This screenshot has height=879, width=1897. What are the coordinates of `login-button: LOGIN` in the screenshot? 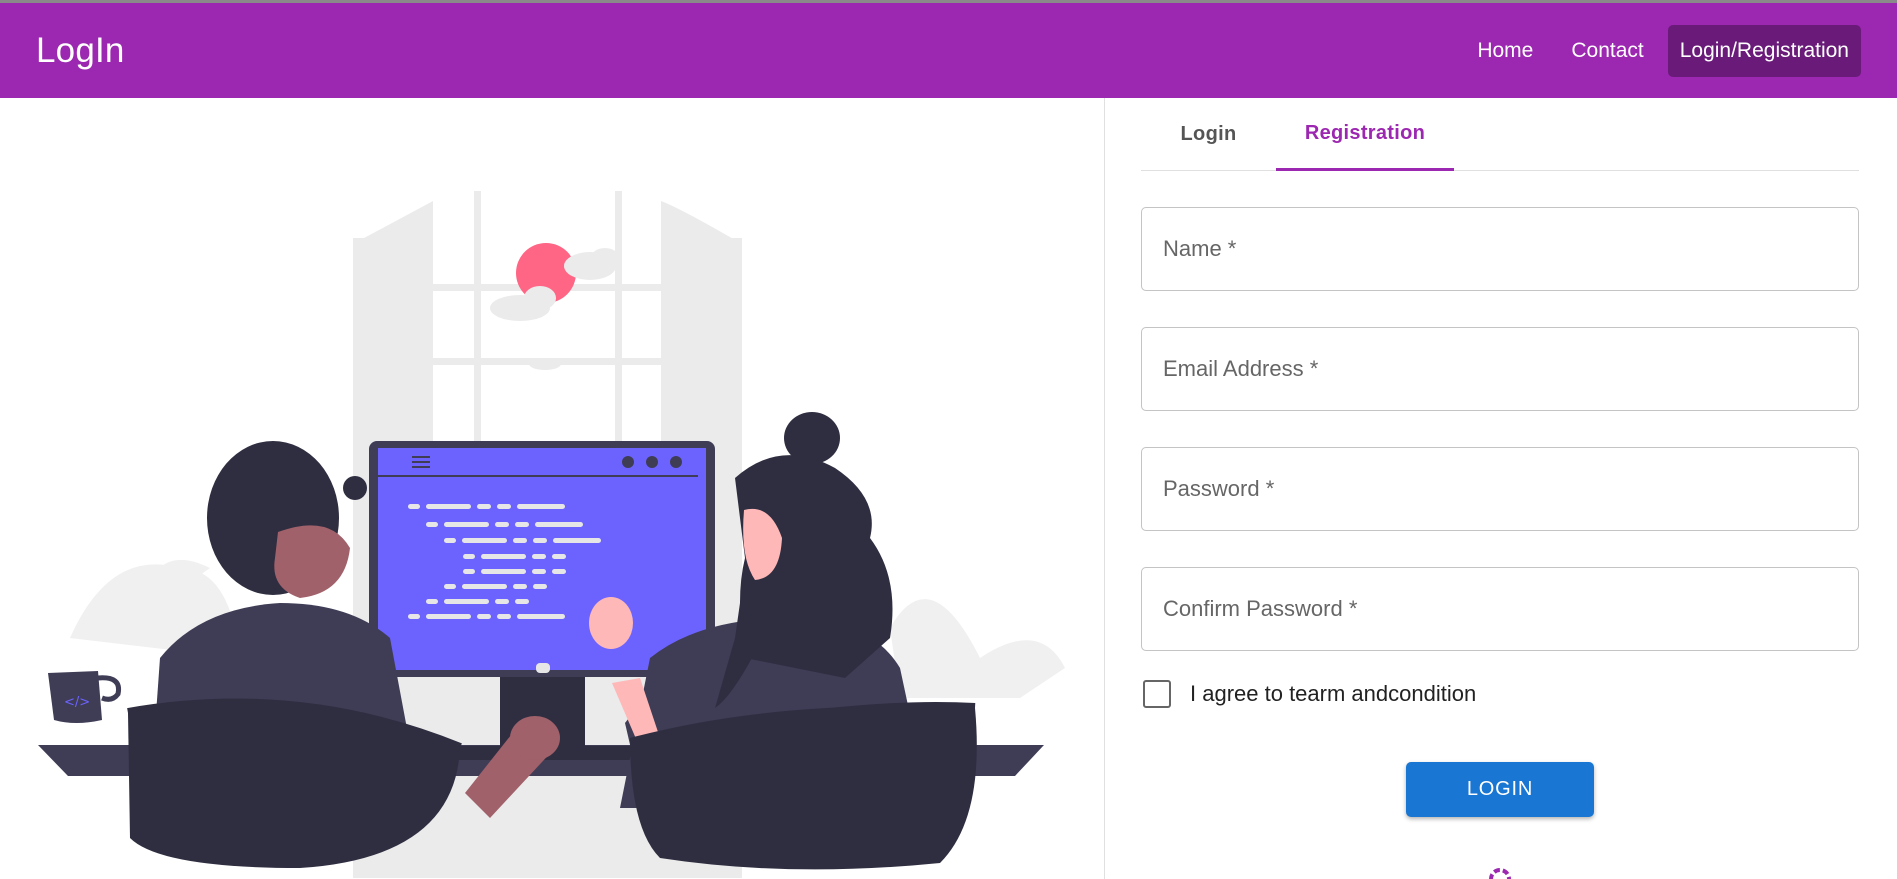 It's located at (1500, 789).